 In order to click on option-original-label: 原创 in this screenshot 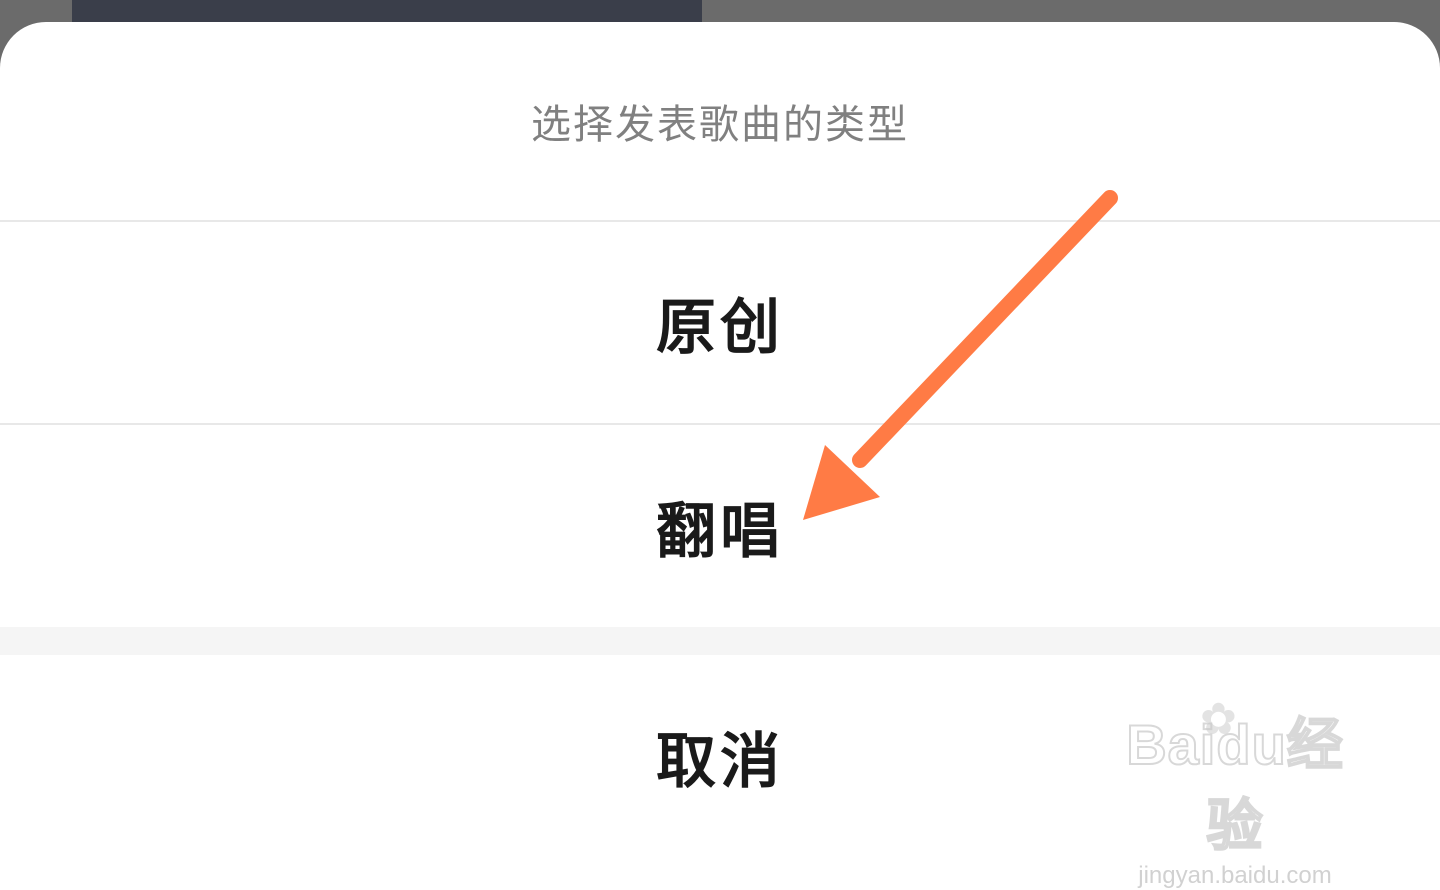, I will do `click(720, 328)`.